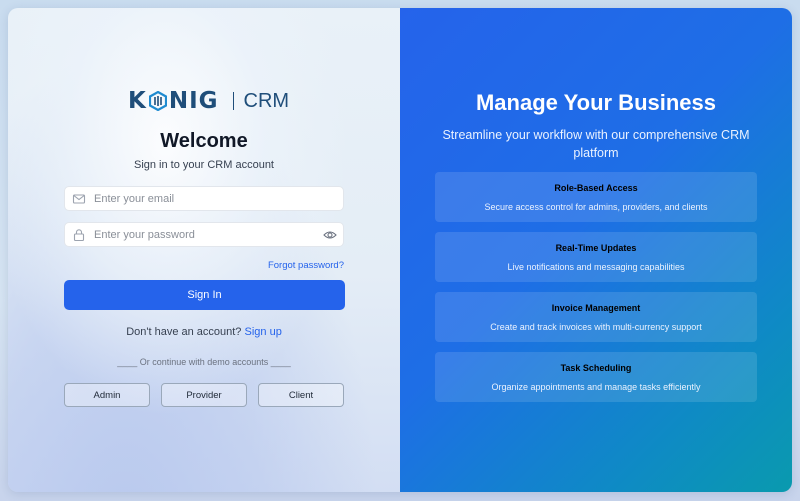 This screenshot has height=501, width=800. I want to click on promo-title: Manage Your Business, so click(596, 102).